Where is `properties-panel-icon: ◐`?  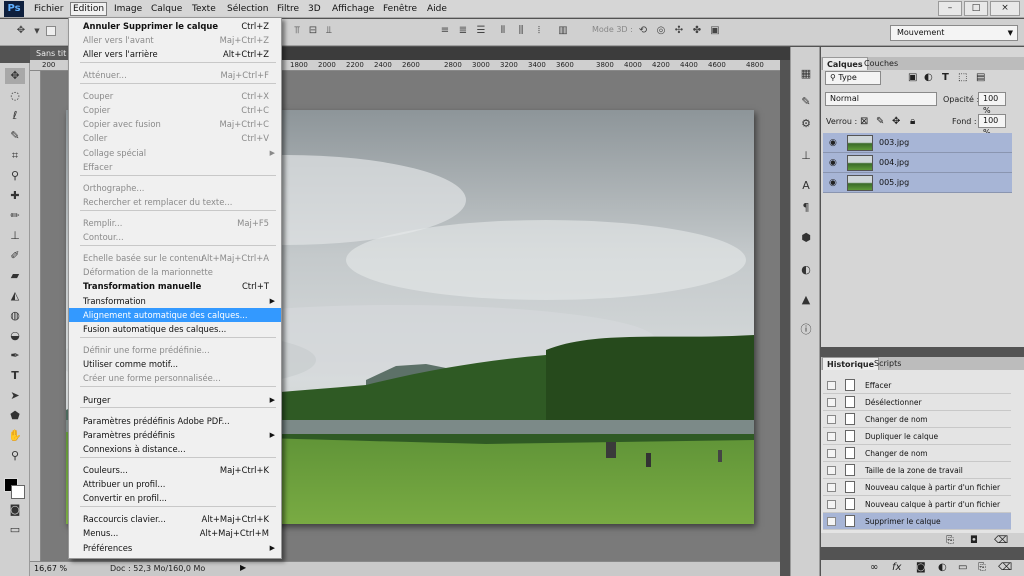
properties-panel-icon: ◐ is located at coordinates (806, 270).